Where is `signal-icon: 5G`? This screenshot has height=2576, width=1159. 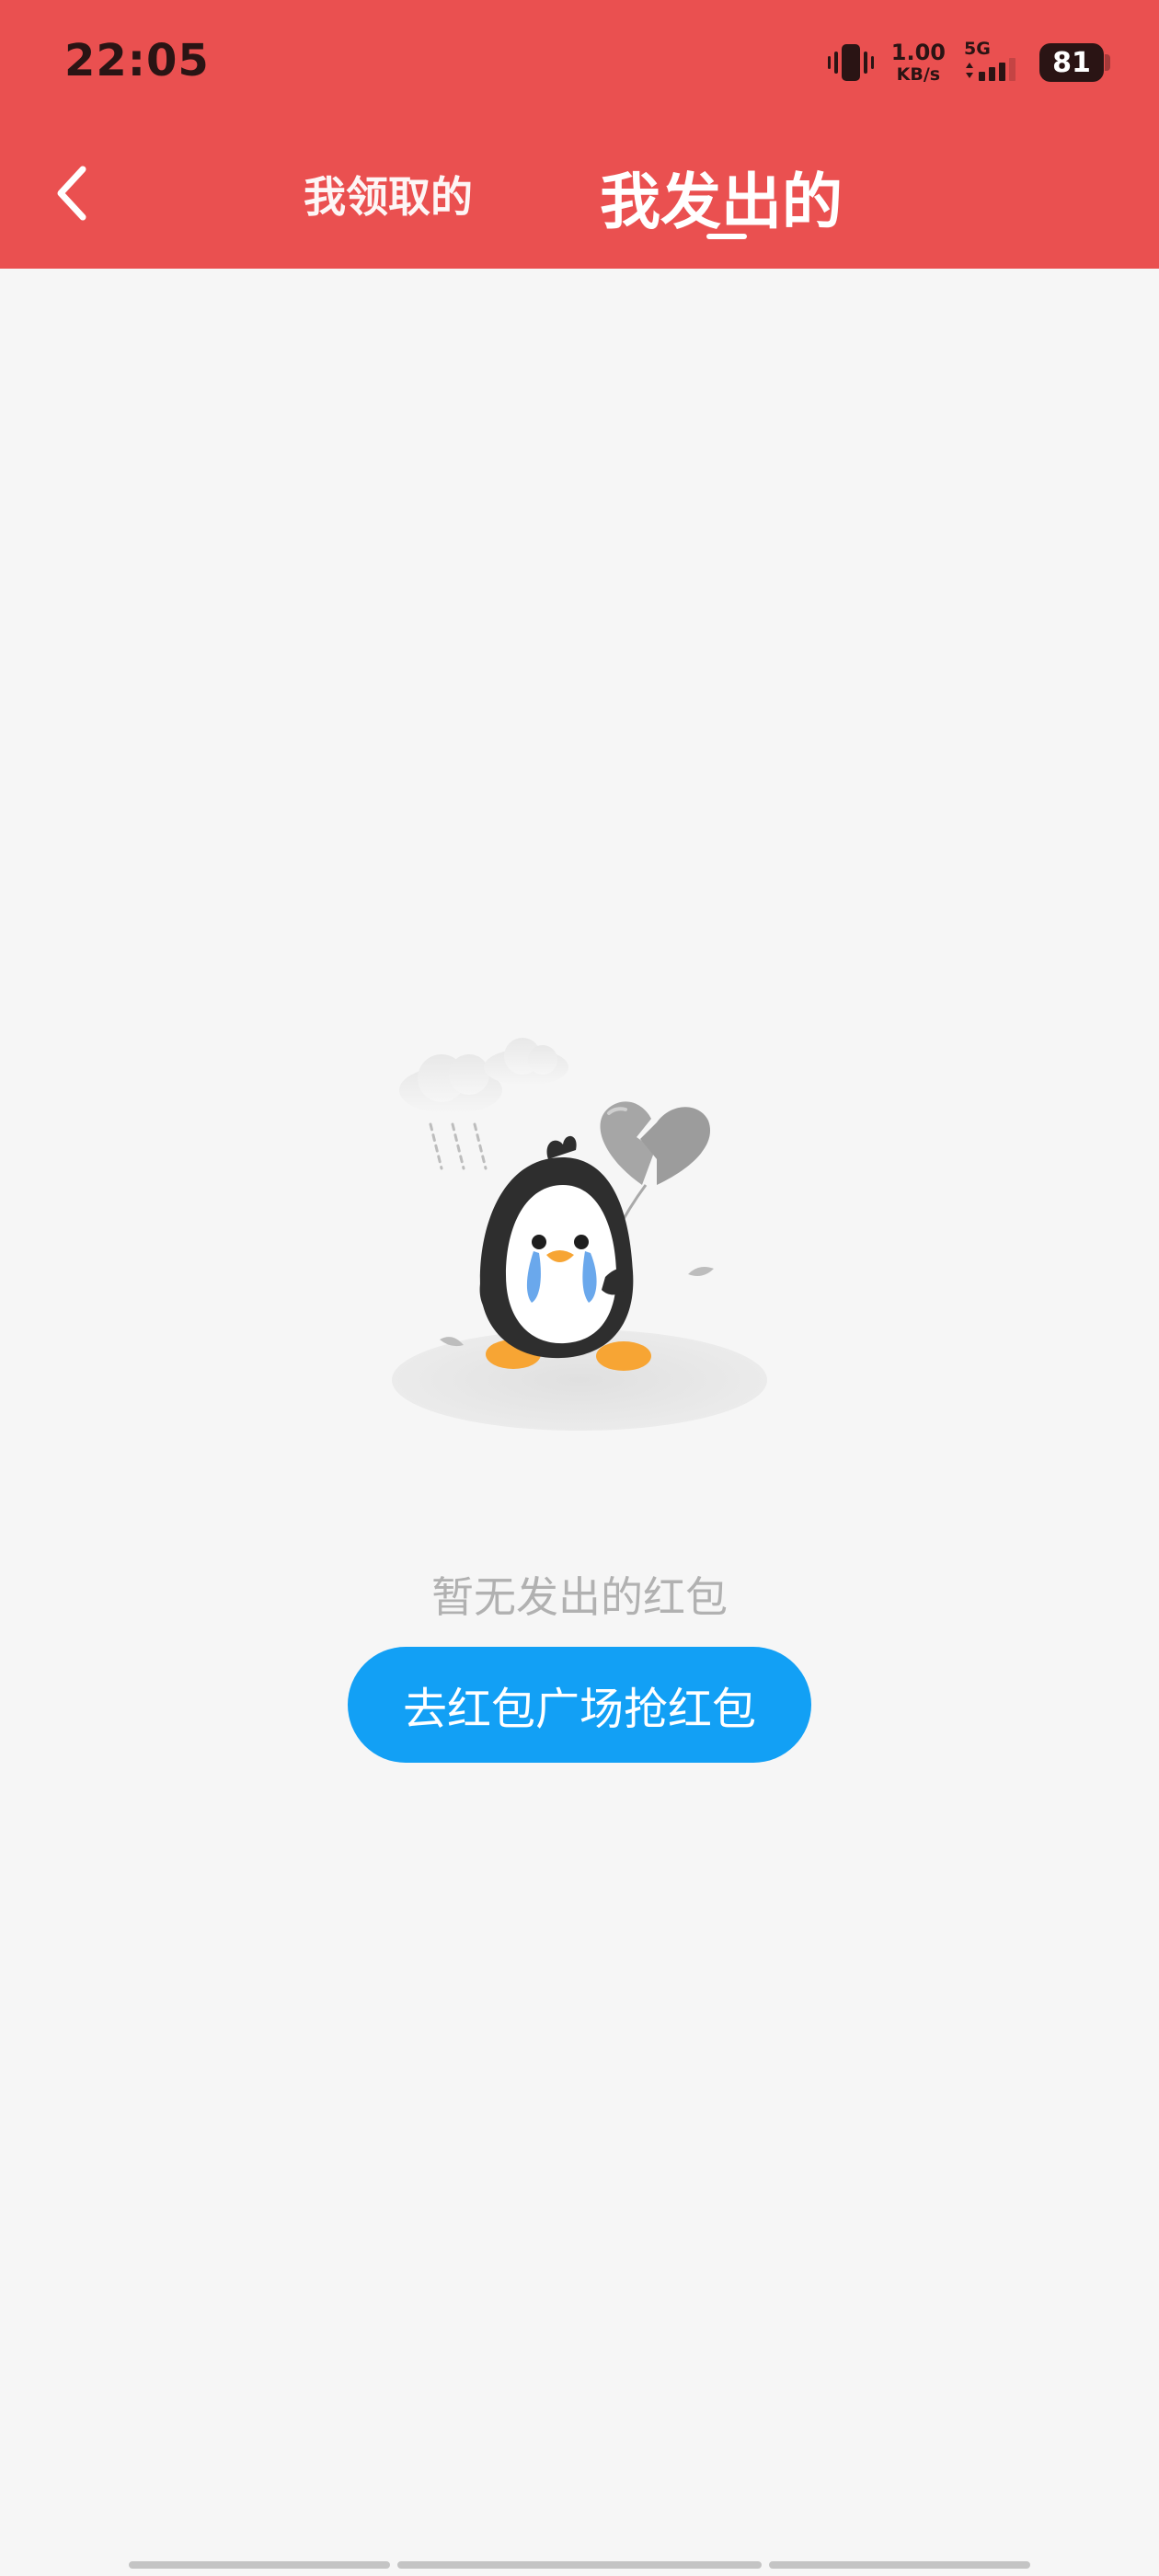 signal-icon: 5G is located at coordinates (992, 62).